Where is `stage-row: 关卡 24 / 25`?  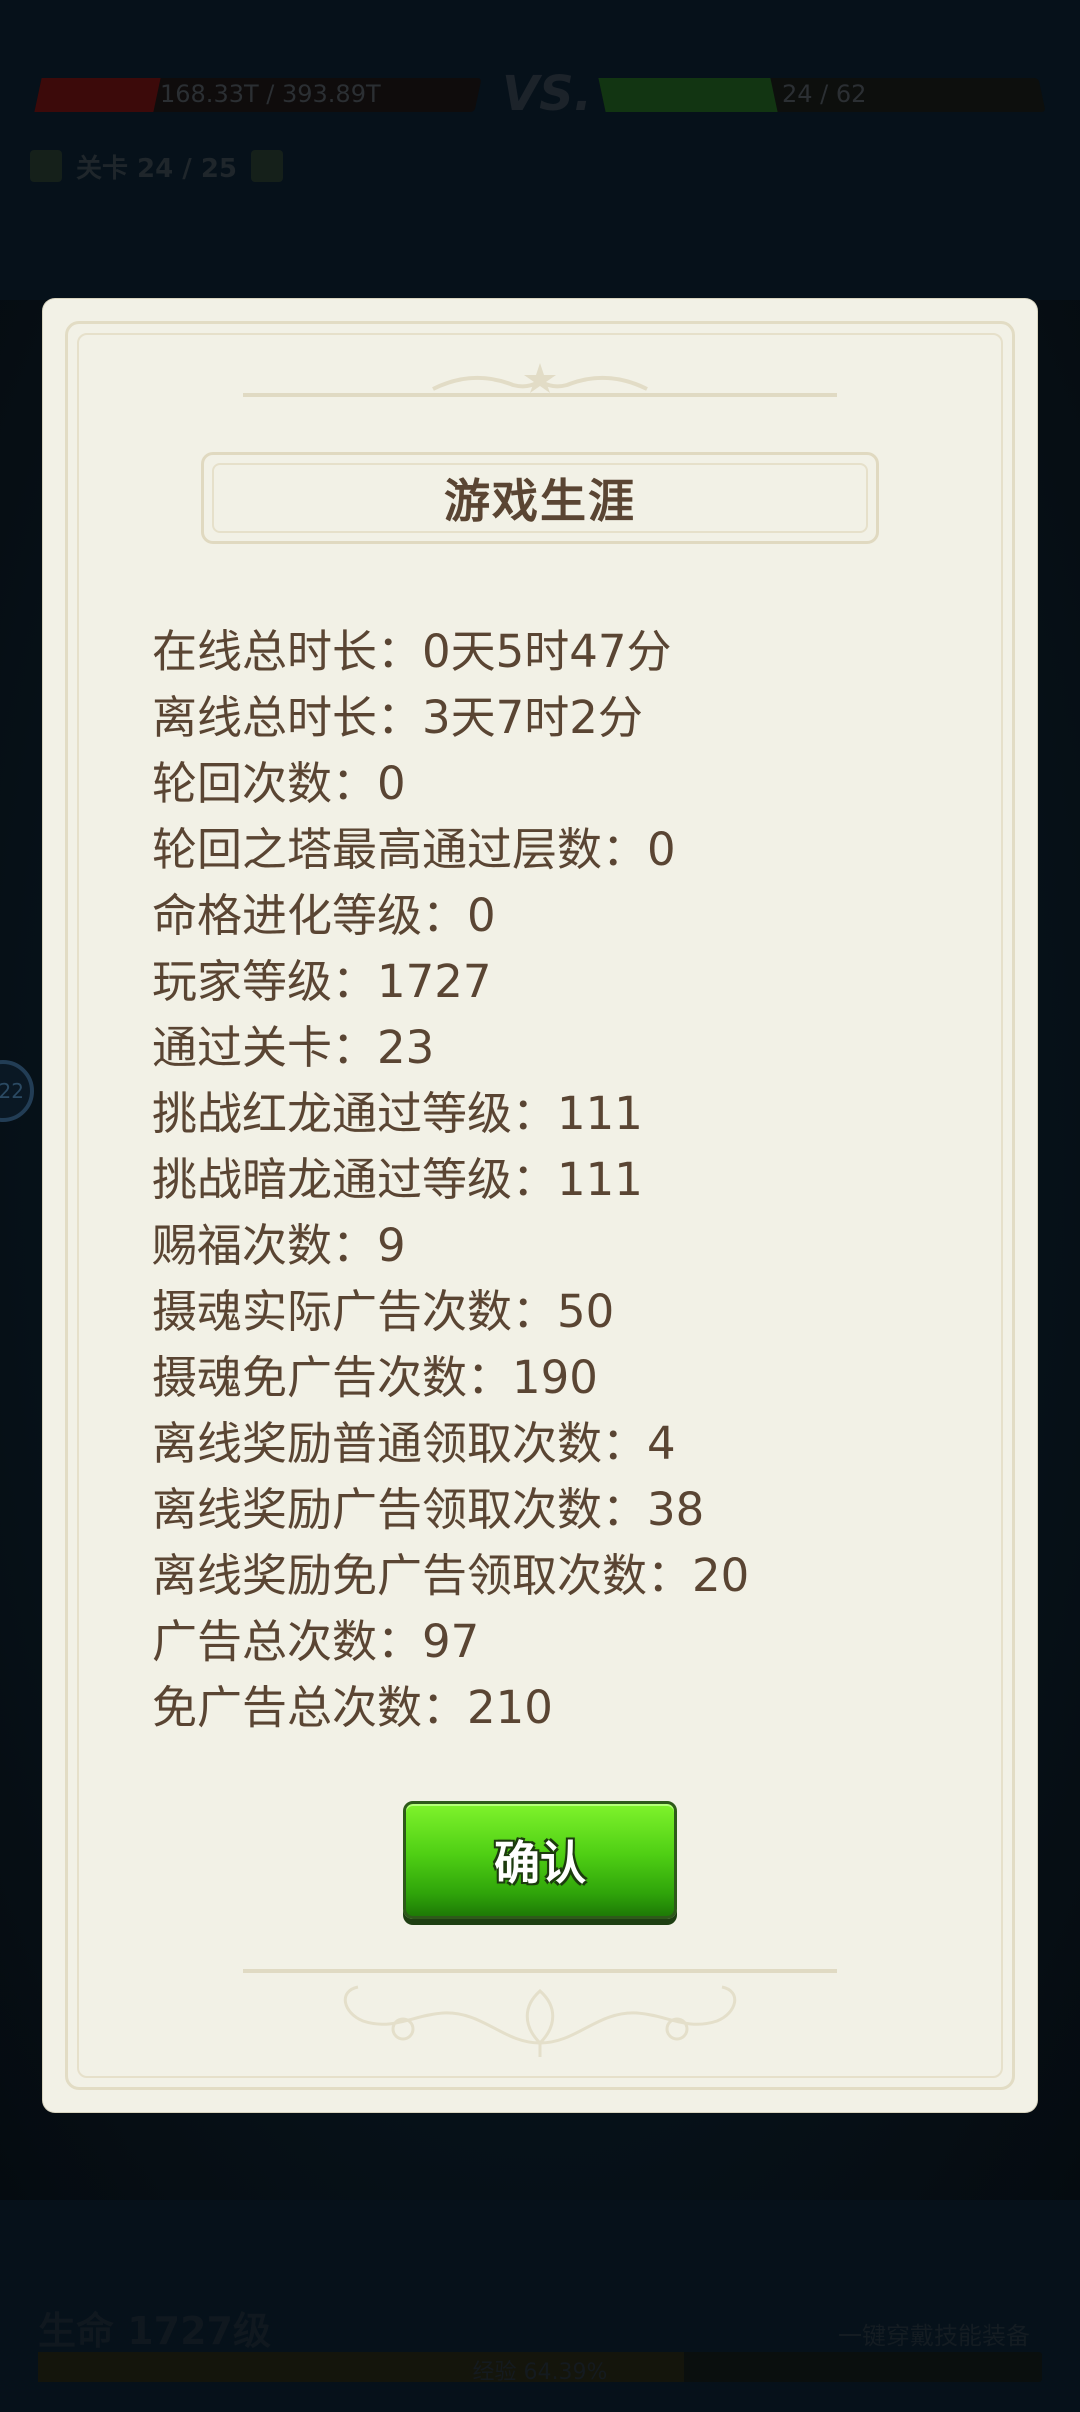
stage-row: 关卡 24 / 25 is located at coordinates (157, 166).